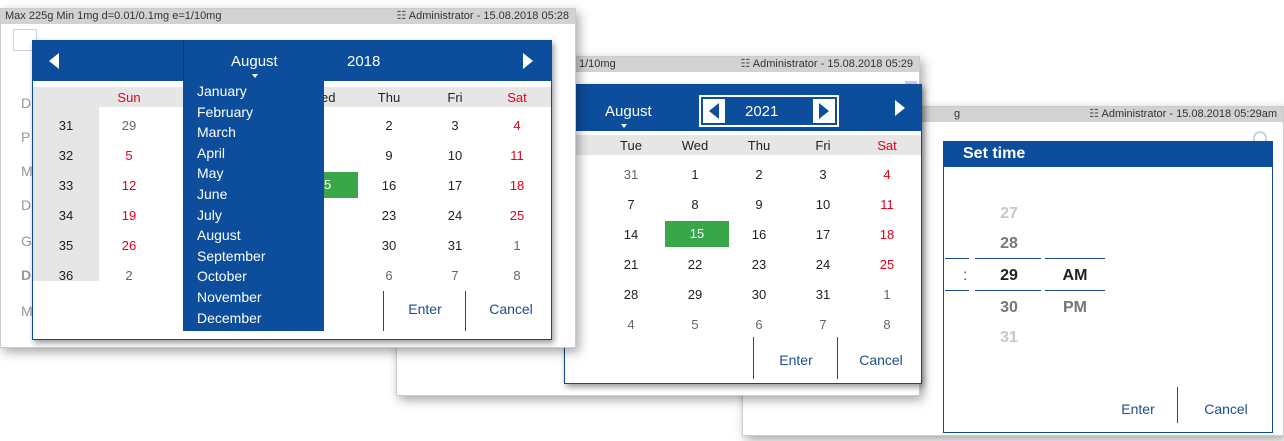 This screenshot has height=441, width=1284. What do you see at coordinates (253, 256) in the screenshot?
I see `month-option: September` at bounding box center [253, 256].